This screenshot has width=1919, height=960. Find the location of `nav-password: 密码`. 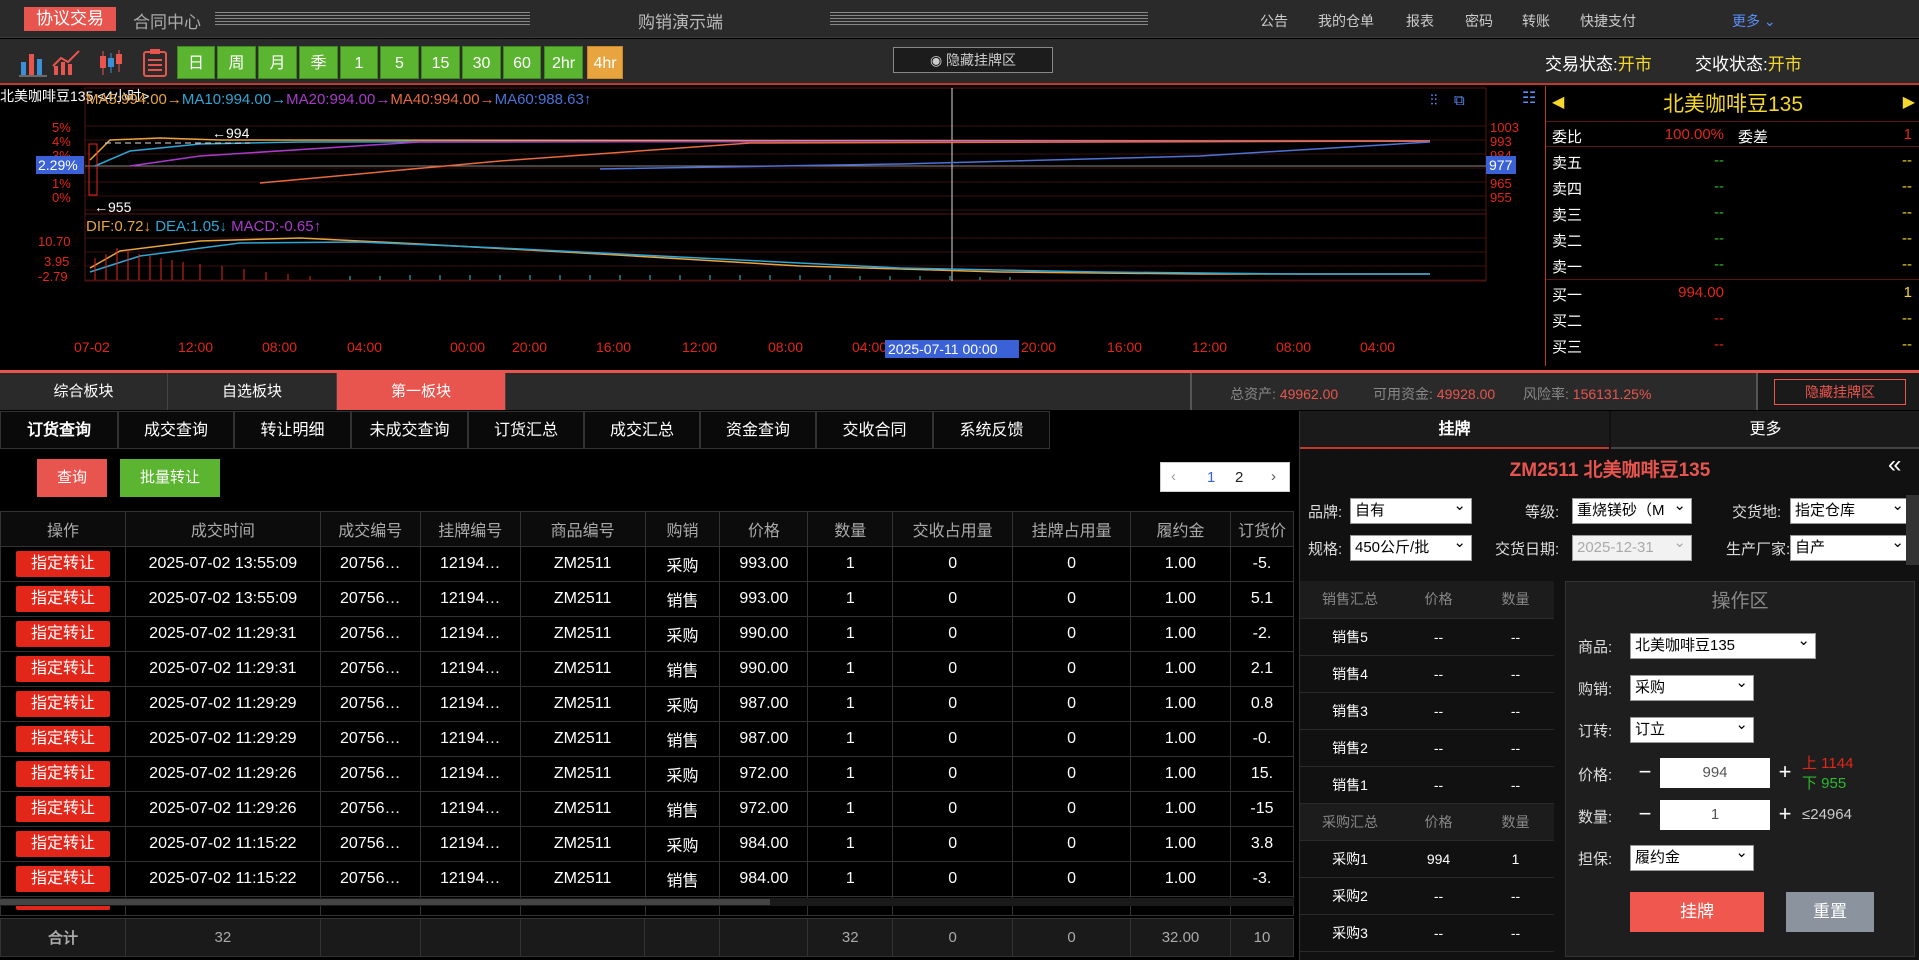

nav-password: 密码 is located at coordinates (1479, 21).